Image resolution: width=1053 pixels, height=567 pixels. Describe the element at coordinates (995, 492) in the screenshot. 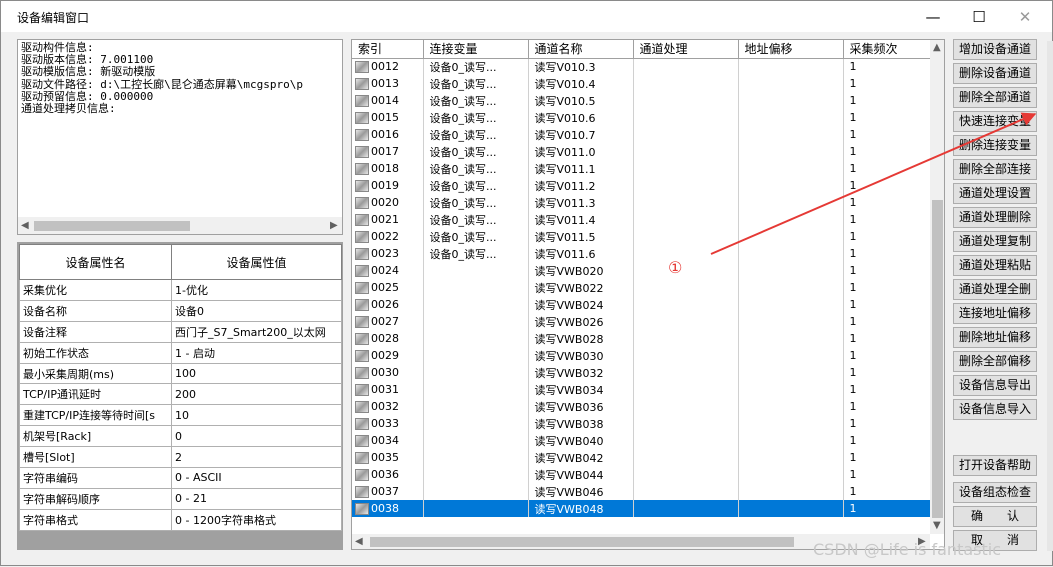

I see `device-config-check-button: 设备组态检查` at that location.